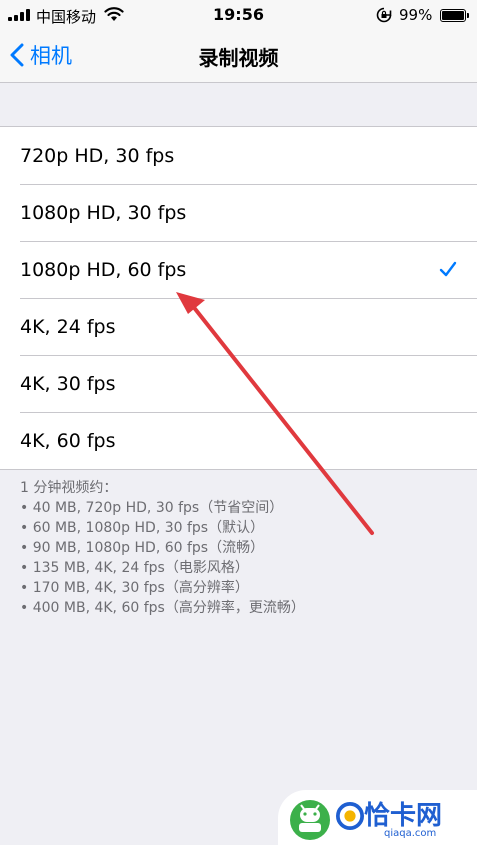  What do you see at coordinates (410, 833) in the screenshot?
I see `watermark-subtext: qiaqa.com` at bounding box center [410, 833].